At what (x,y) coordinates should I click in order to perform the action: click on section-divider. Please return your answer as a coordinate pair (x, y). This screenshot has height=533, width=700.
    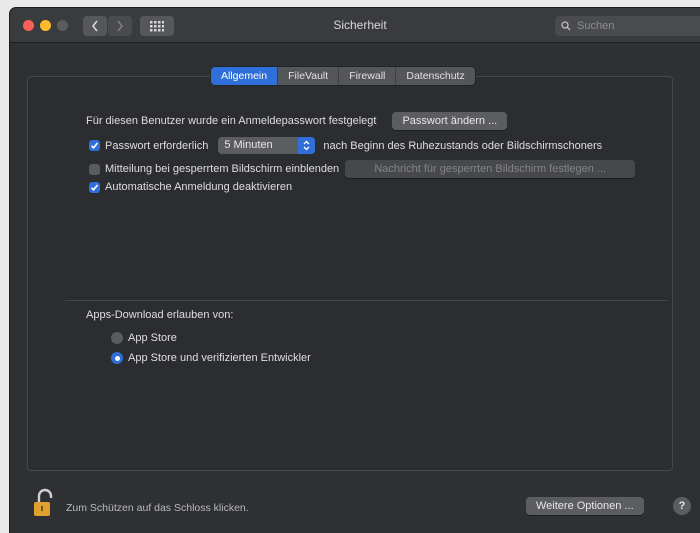
    Looking at the image, I should click on (366, 300).